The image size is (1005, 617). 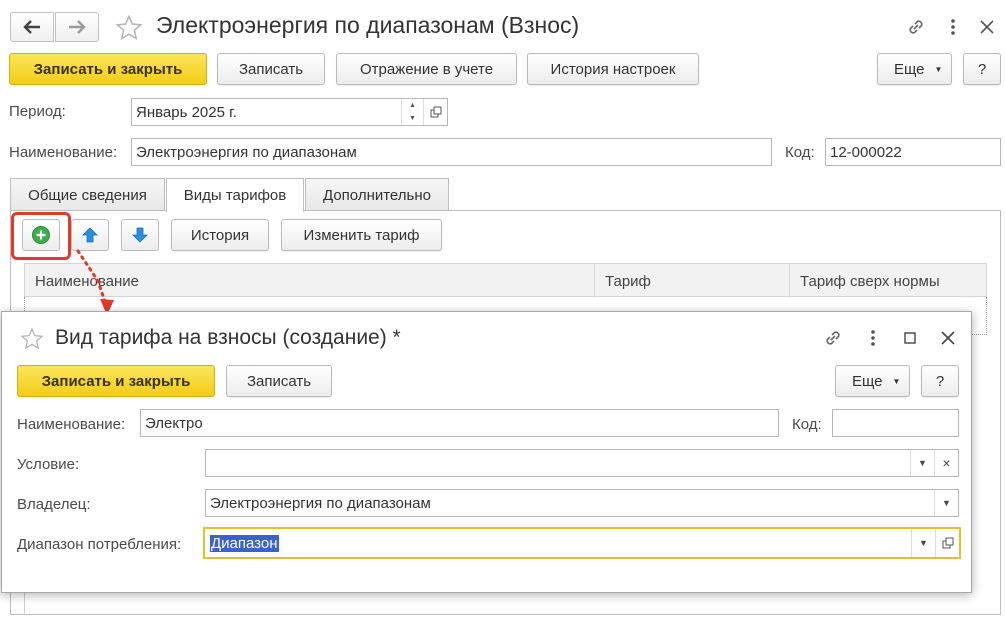 What do you see at coordinates (613, 69) in the screenshot?
I see `history-settings-button: История настроек` at bounding box center [613, 69].